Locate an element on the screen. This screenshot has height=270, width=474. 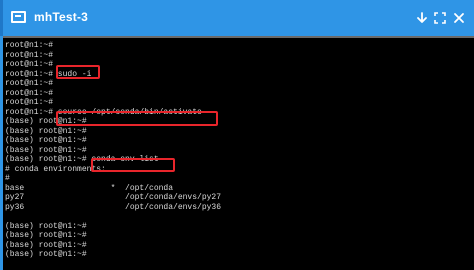
close-button is located at coordinates (459, 18).